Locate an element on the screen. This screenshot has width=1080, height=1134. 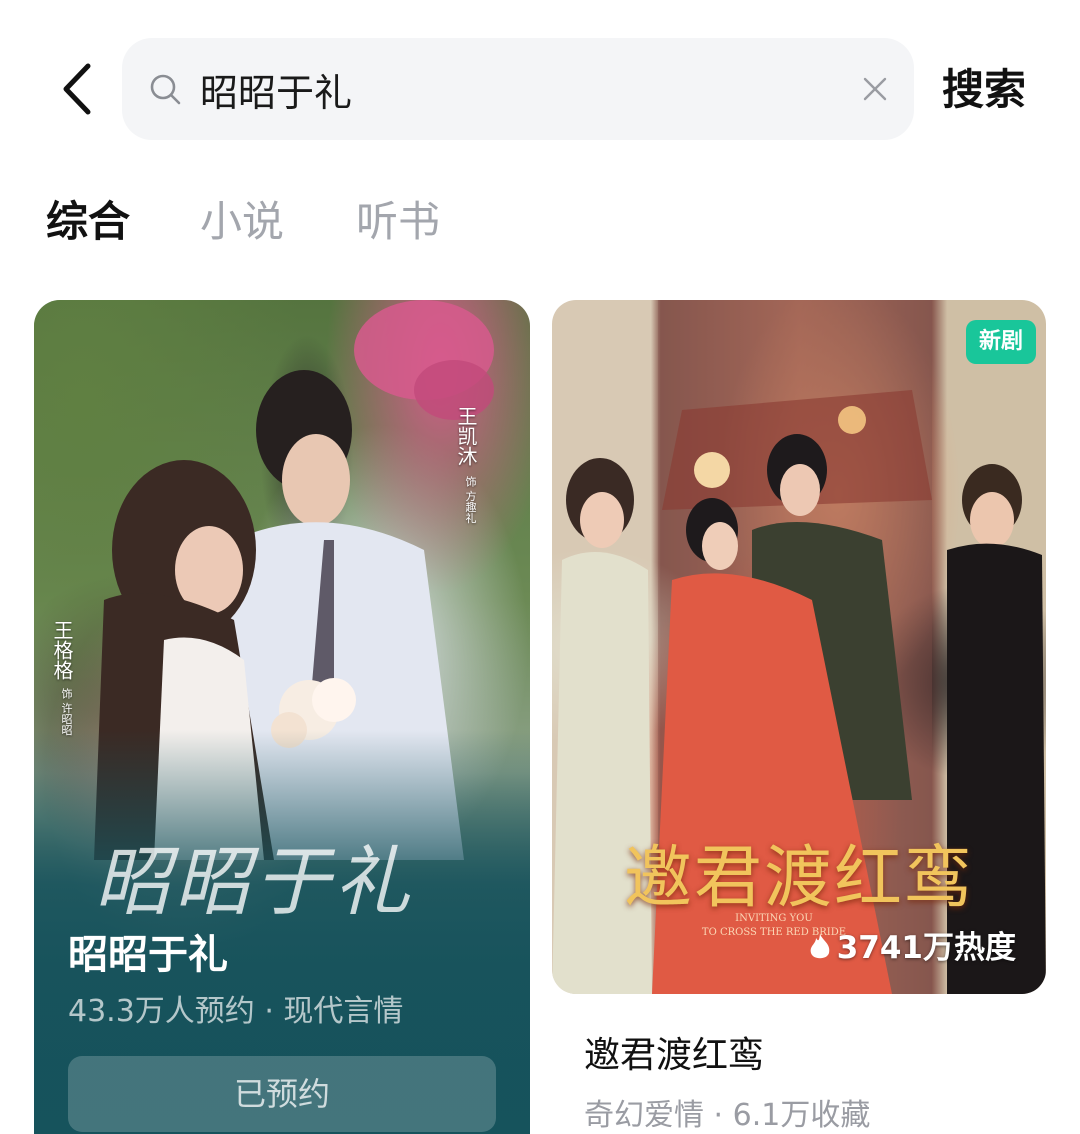
poster-calligraphy-title: 昭昭于礼 is located at coordinates (254, 881).